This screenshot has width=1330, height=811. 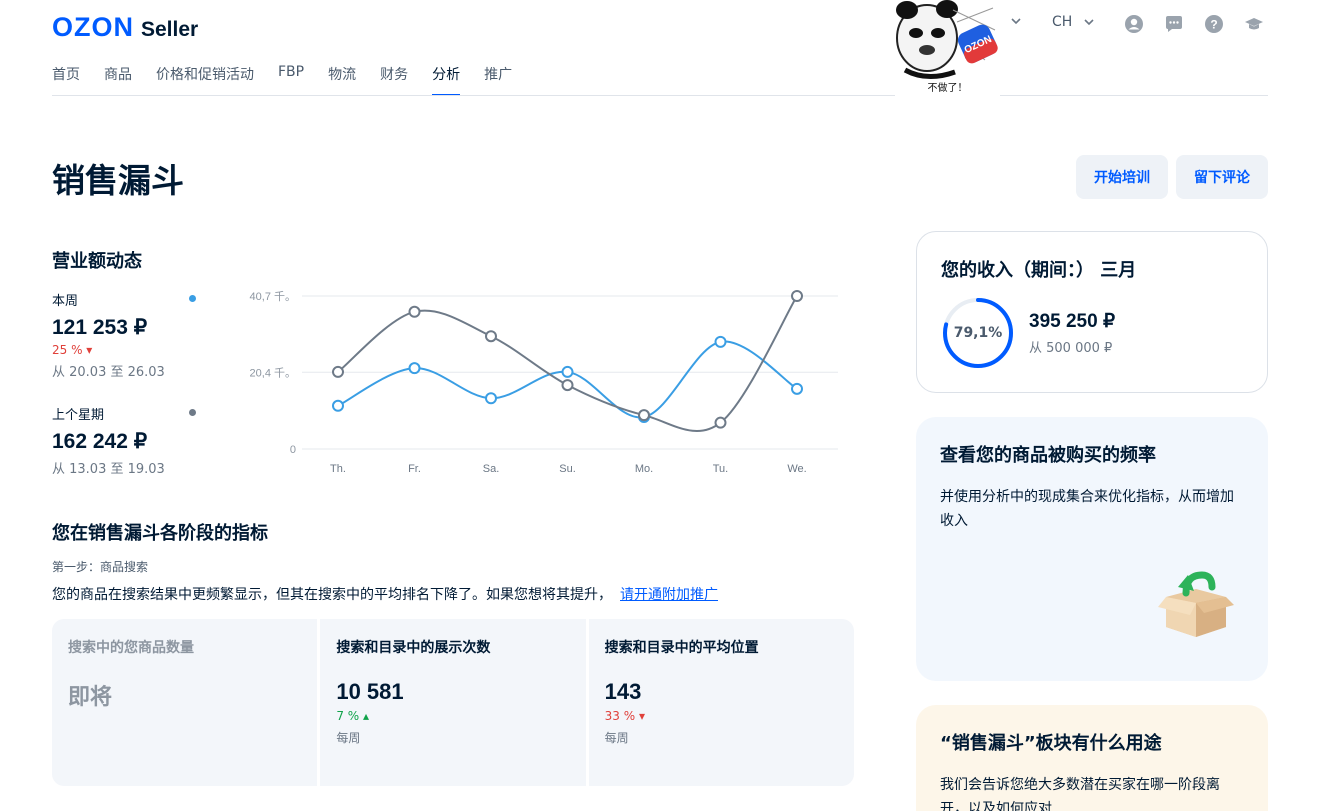 What do you see at coordinates (100, 327) in the screenshot?
I see `this-week-value: 121 253 ₽` at bounding box center [100, 327].